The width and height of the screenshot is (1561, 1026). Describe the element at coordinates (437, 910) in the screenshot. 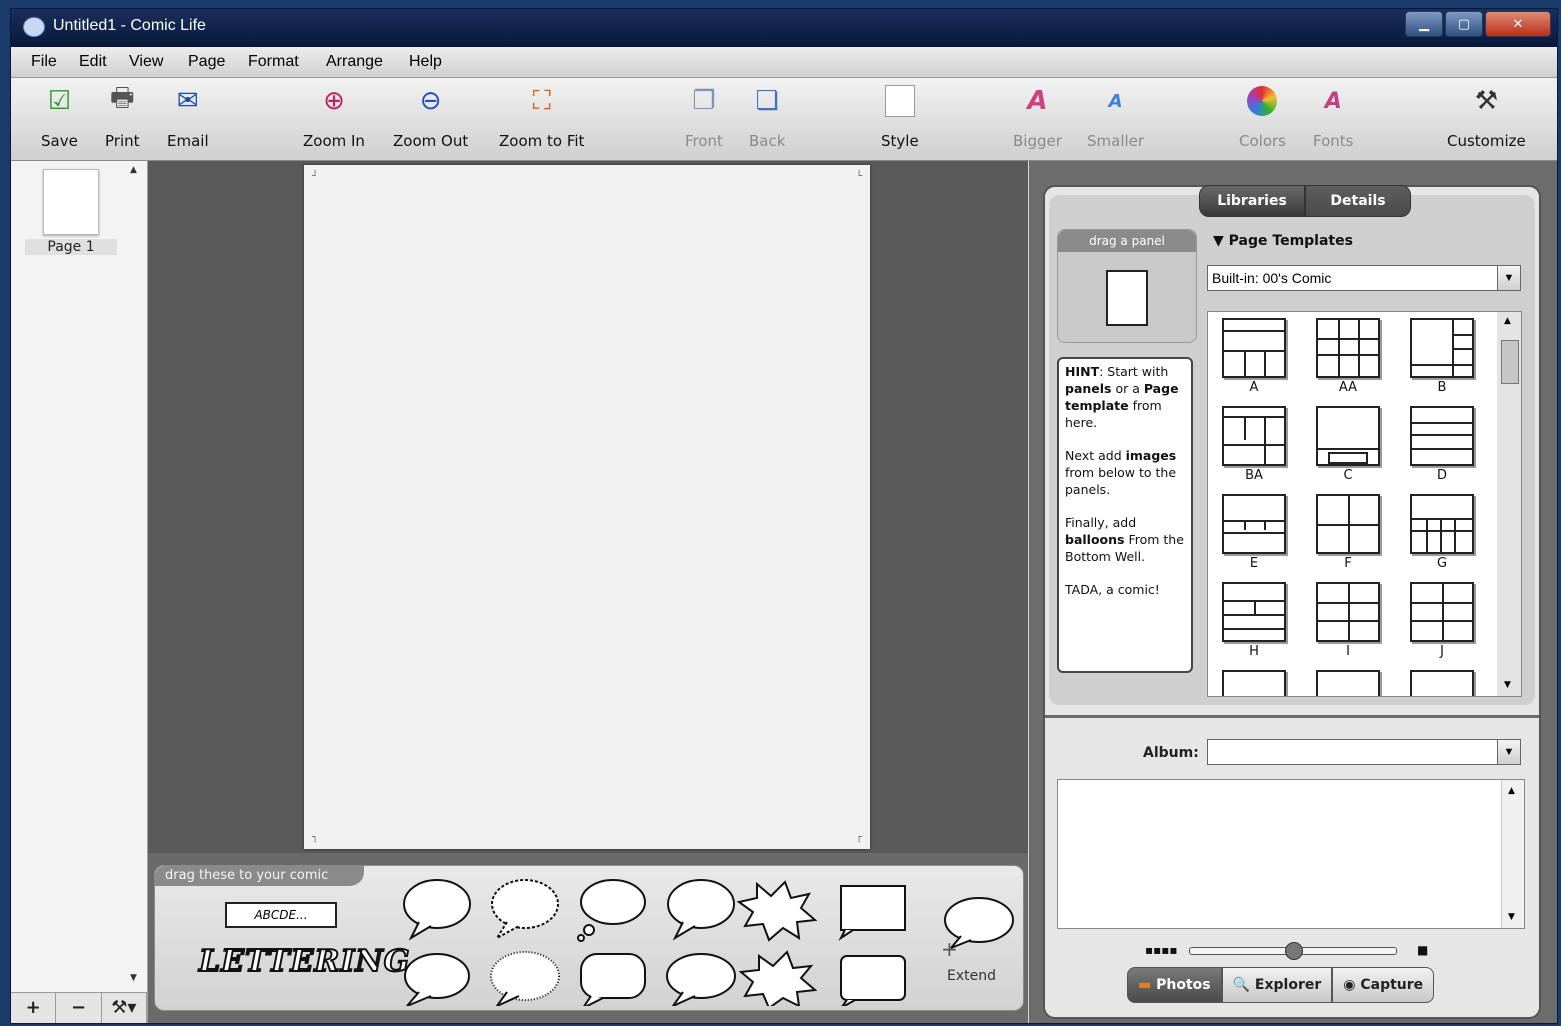

I see `speech-balloon` at that location.